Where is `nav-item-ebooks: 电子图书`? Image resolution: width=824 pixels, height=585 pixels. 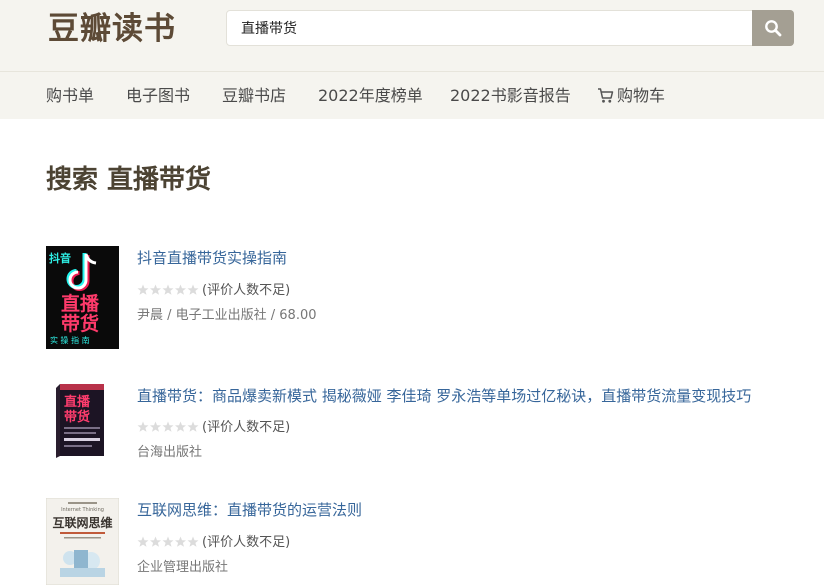 nav-item-ebooks: 电子图书 is located at coordinates (158, 96).